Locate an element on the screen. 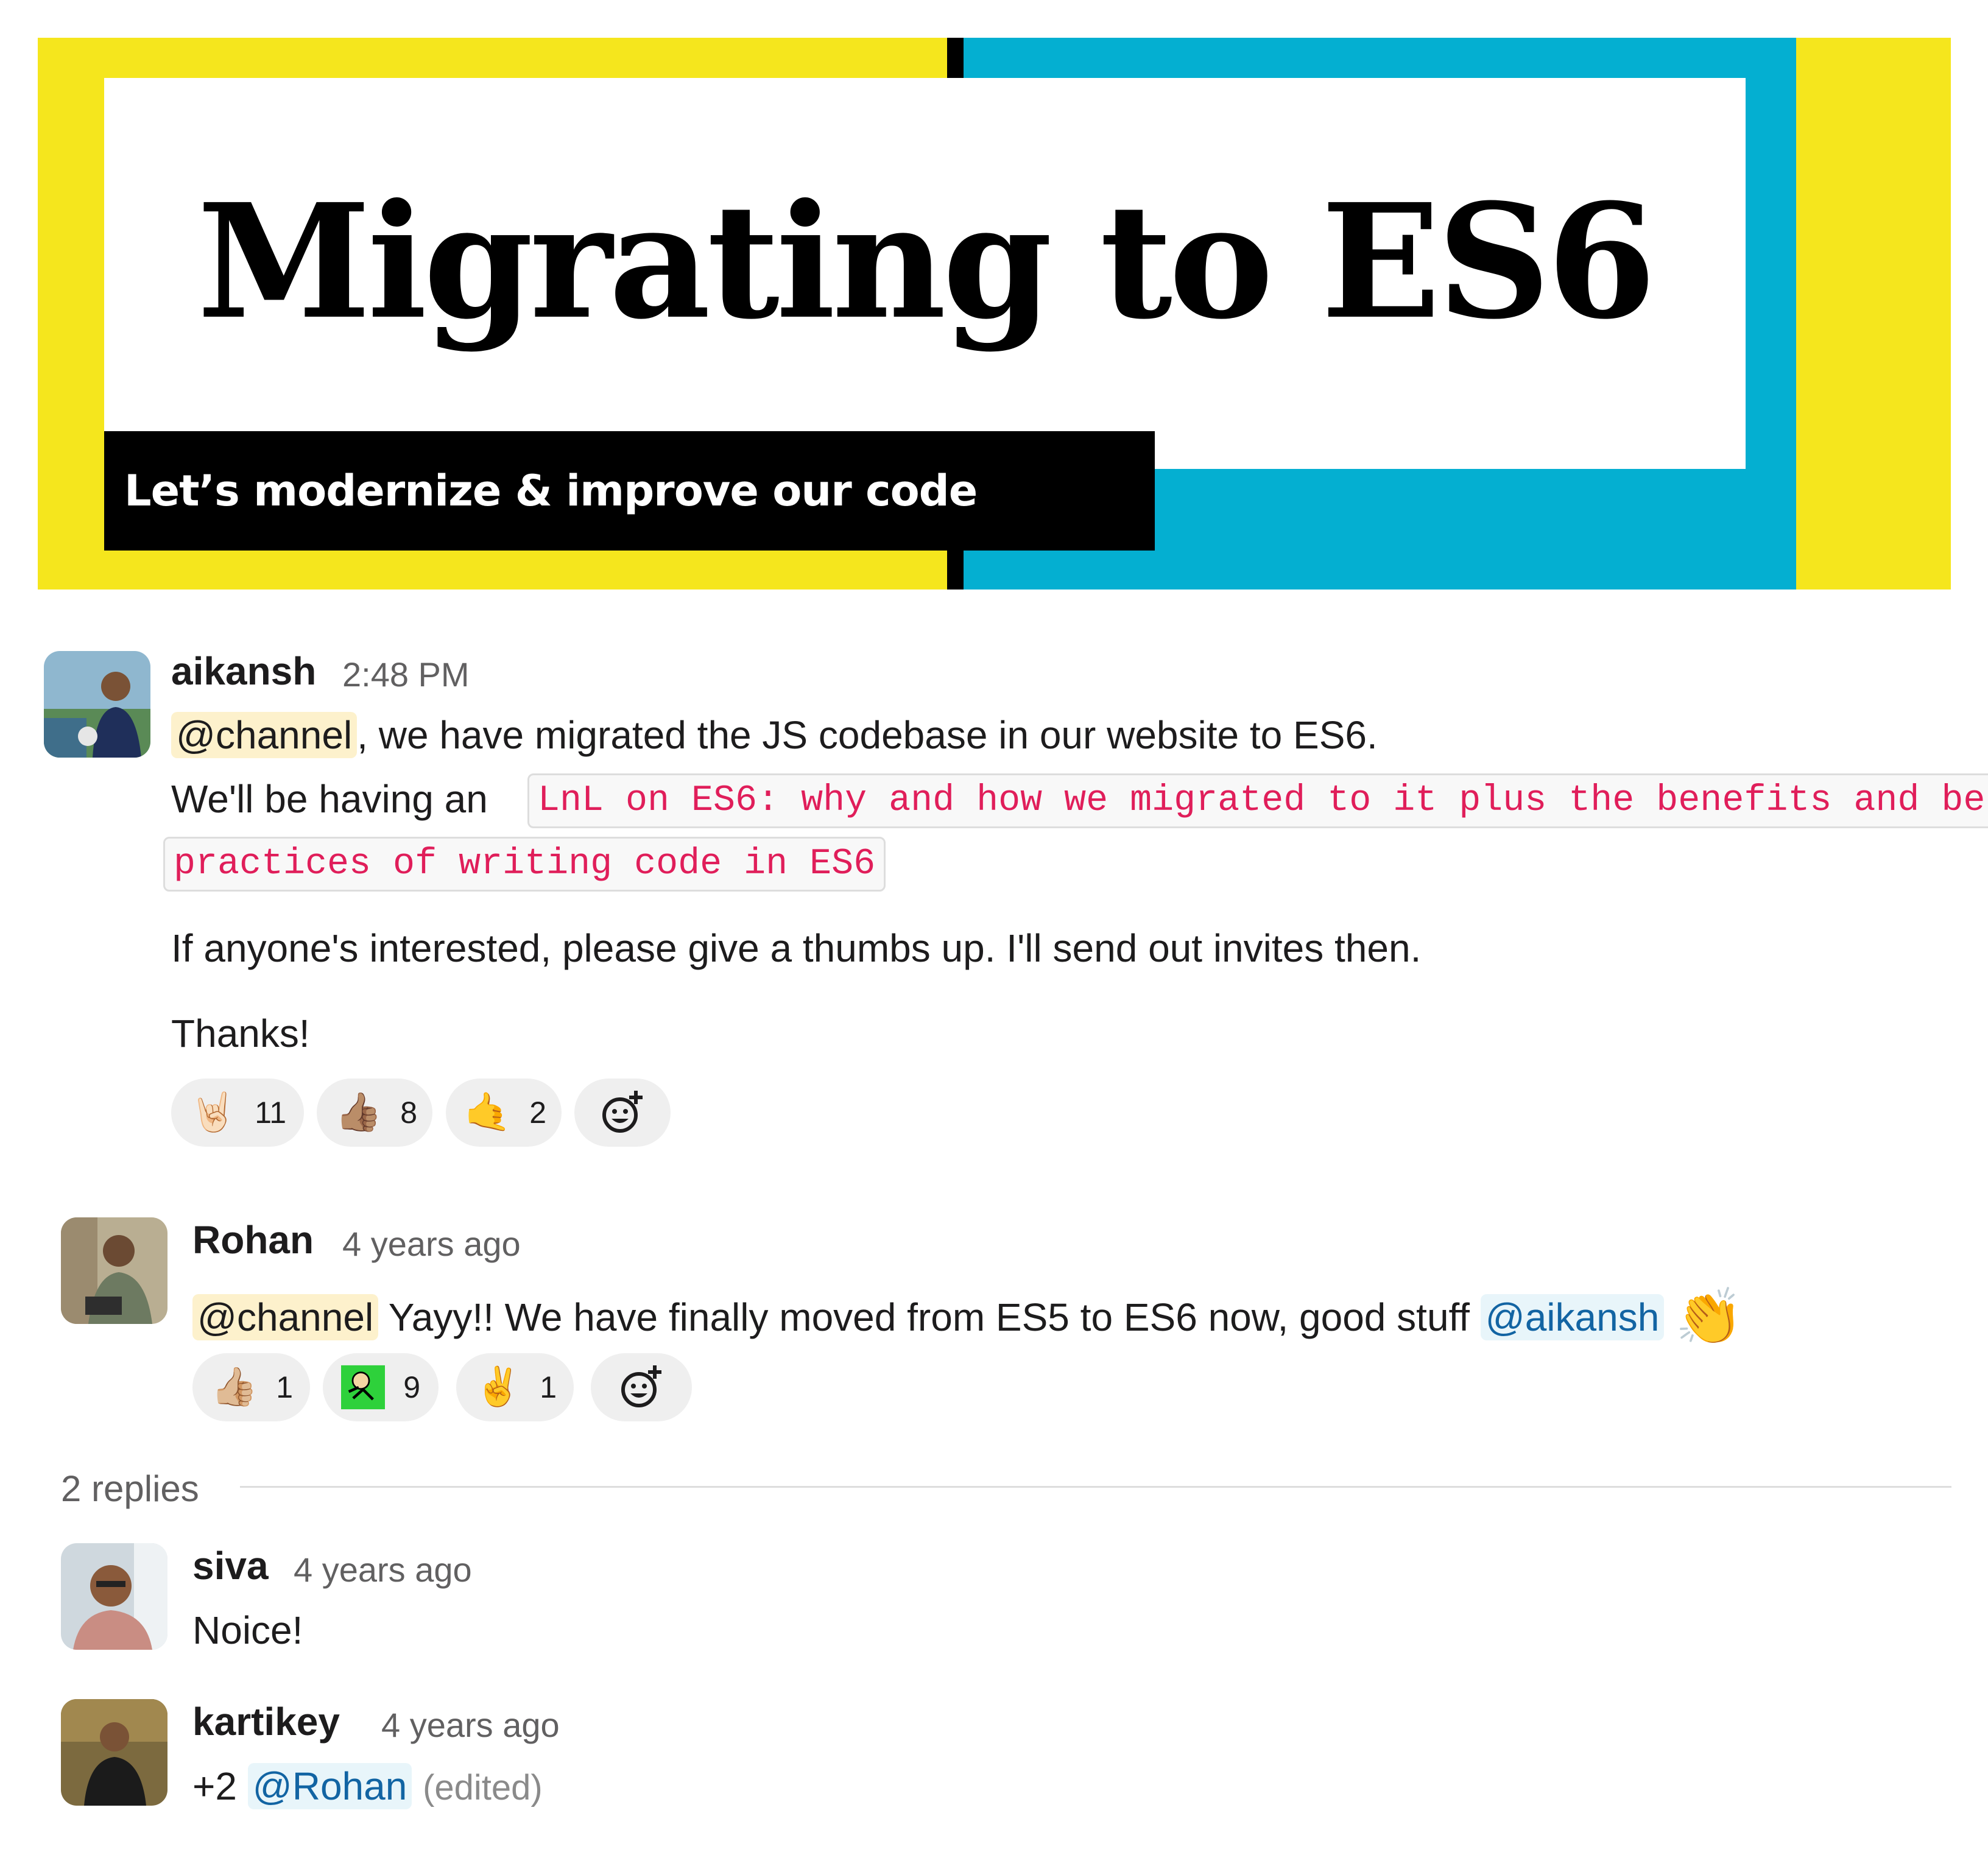  reaction-pill: 9 is located at coordinates (381, 1387).